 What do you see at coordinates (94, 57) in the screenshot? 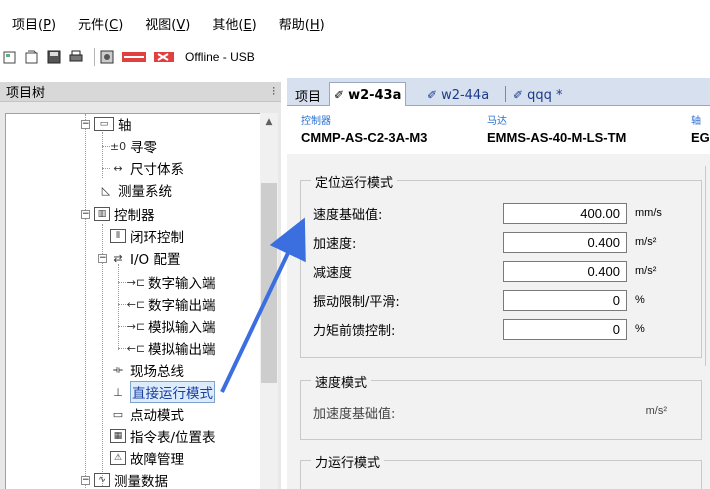
I see `toolbar-separator` at bounding box center [94, 57].